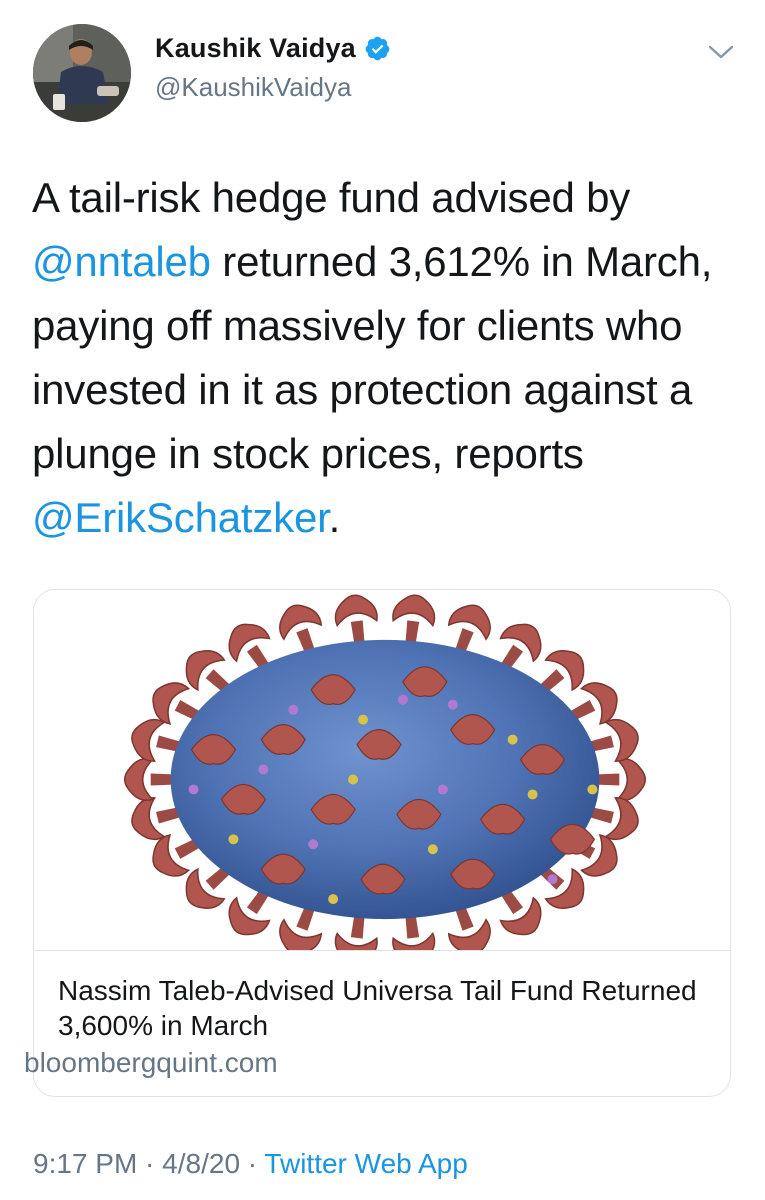 The image size is (765, 1200). I want to click on chevron-down-icon, so click(721, 52).